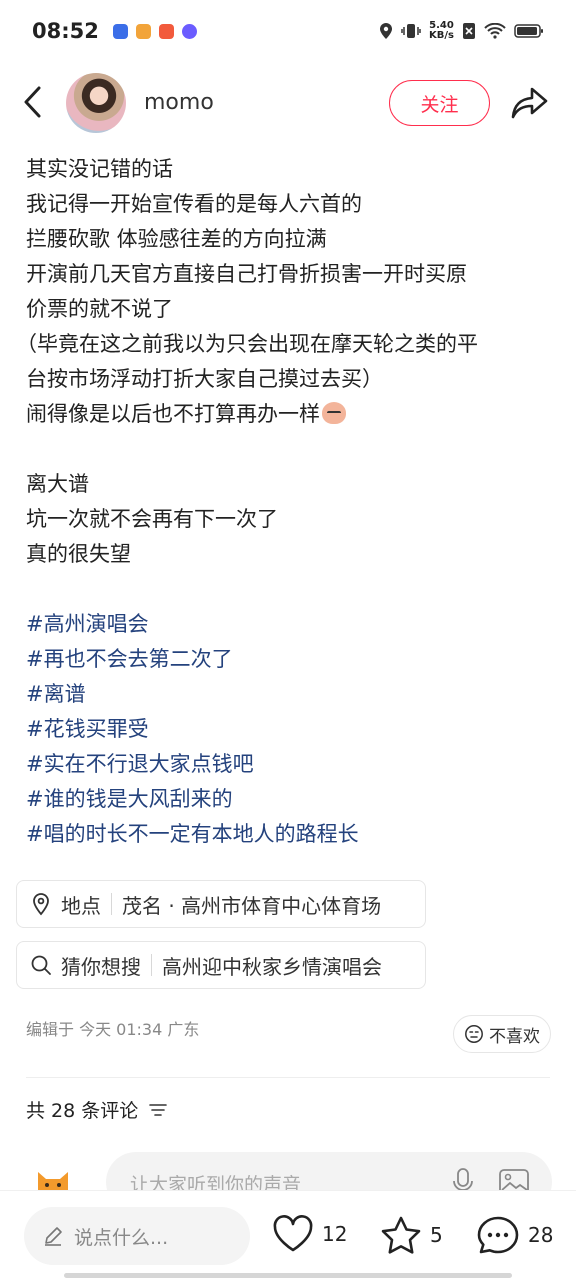 Image resolution: width=576 pixels, height=1280 pixels. I want to click on status-bar: 08:52 5.40 KB/s, so click(288, 31).